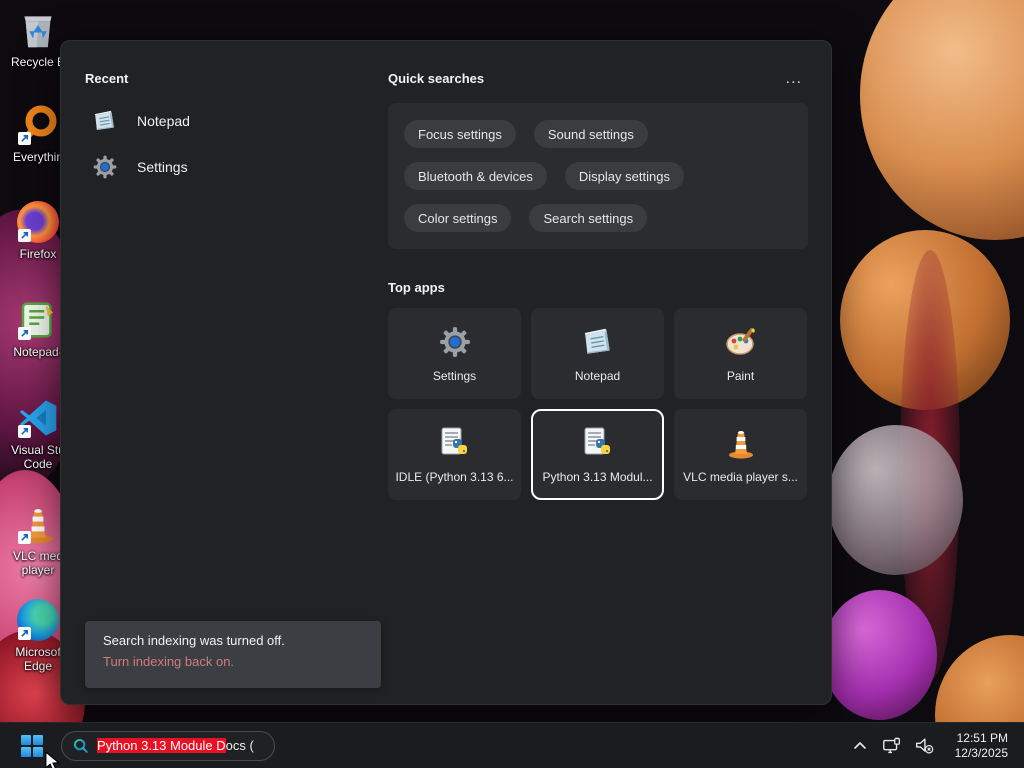  Describe the element at coordinates (740, 376) in the screenshot. I see `top-app-label: Paint` at that location.